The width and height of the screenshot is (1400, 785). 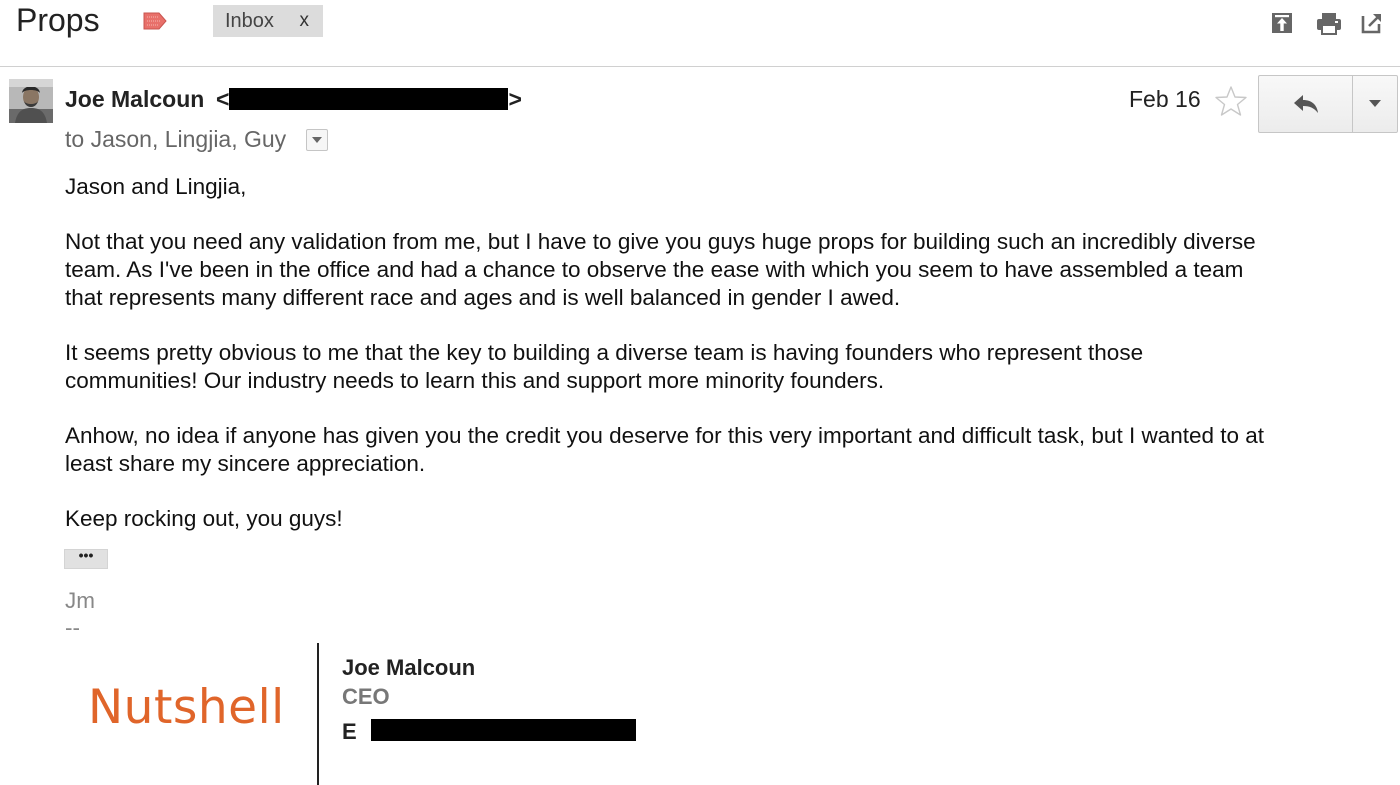 I want to click on chevron-down-icon, so click(x=317, y=140).